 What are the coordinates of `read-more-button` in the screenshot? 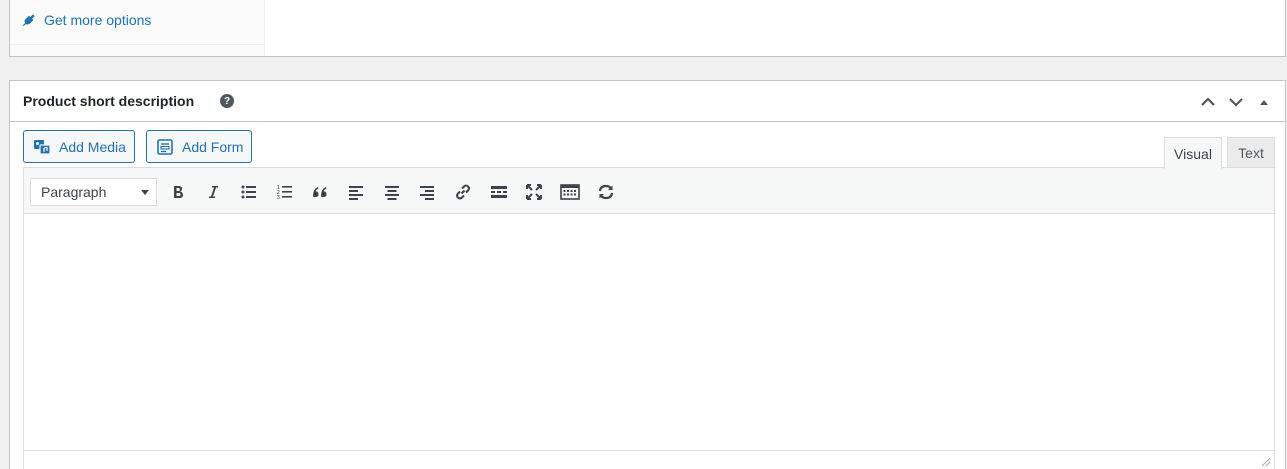 It's located at (499, 192).